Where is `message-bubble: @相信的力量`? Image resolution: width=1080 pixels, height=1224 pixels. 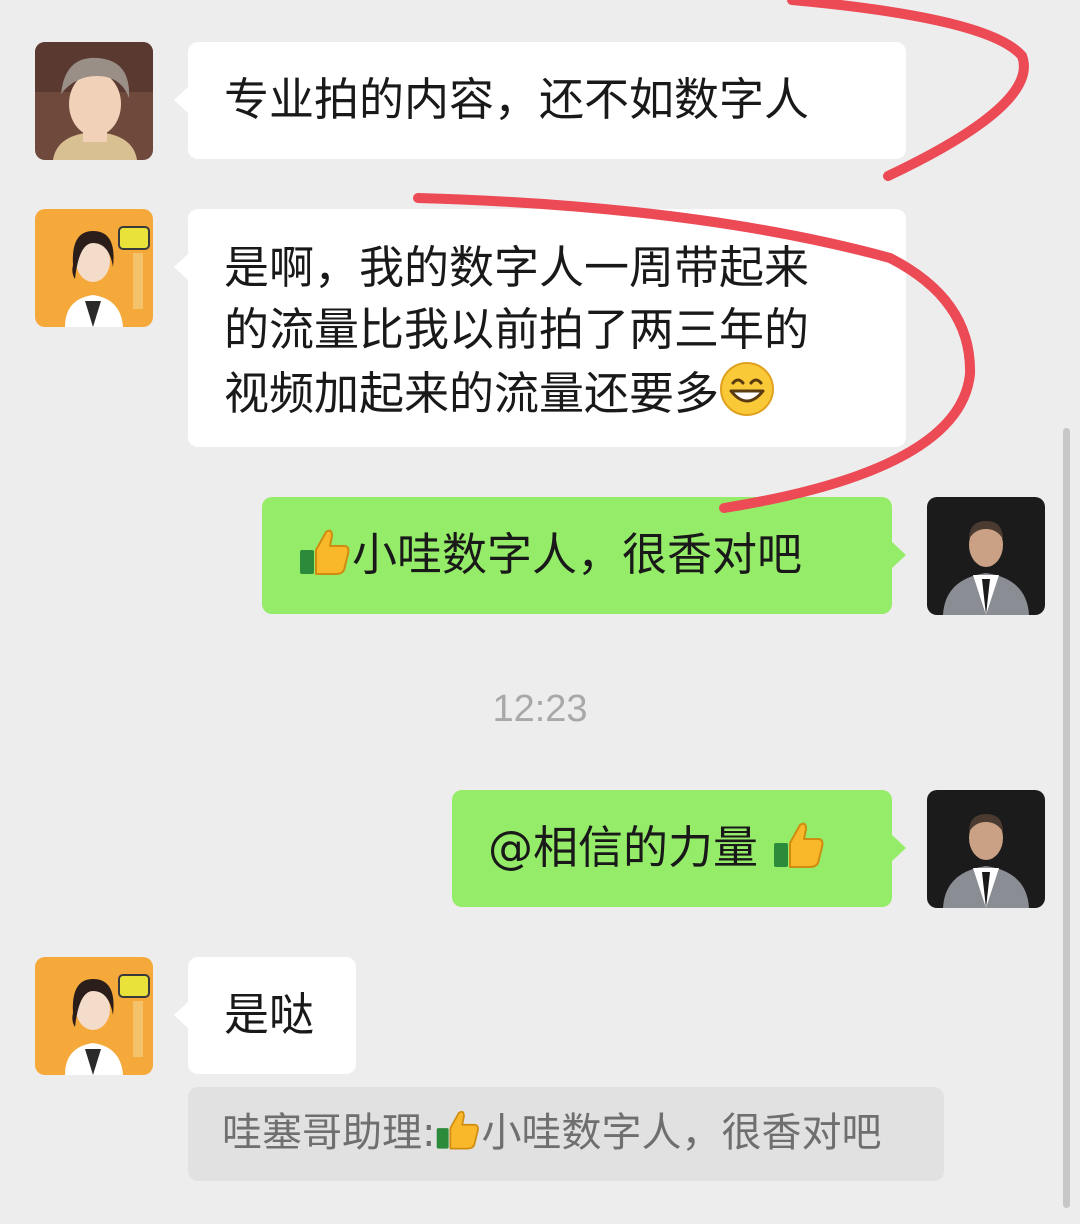 message-bubble: @相信的力量 is located at coordinates (679, 848).